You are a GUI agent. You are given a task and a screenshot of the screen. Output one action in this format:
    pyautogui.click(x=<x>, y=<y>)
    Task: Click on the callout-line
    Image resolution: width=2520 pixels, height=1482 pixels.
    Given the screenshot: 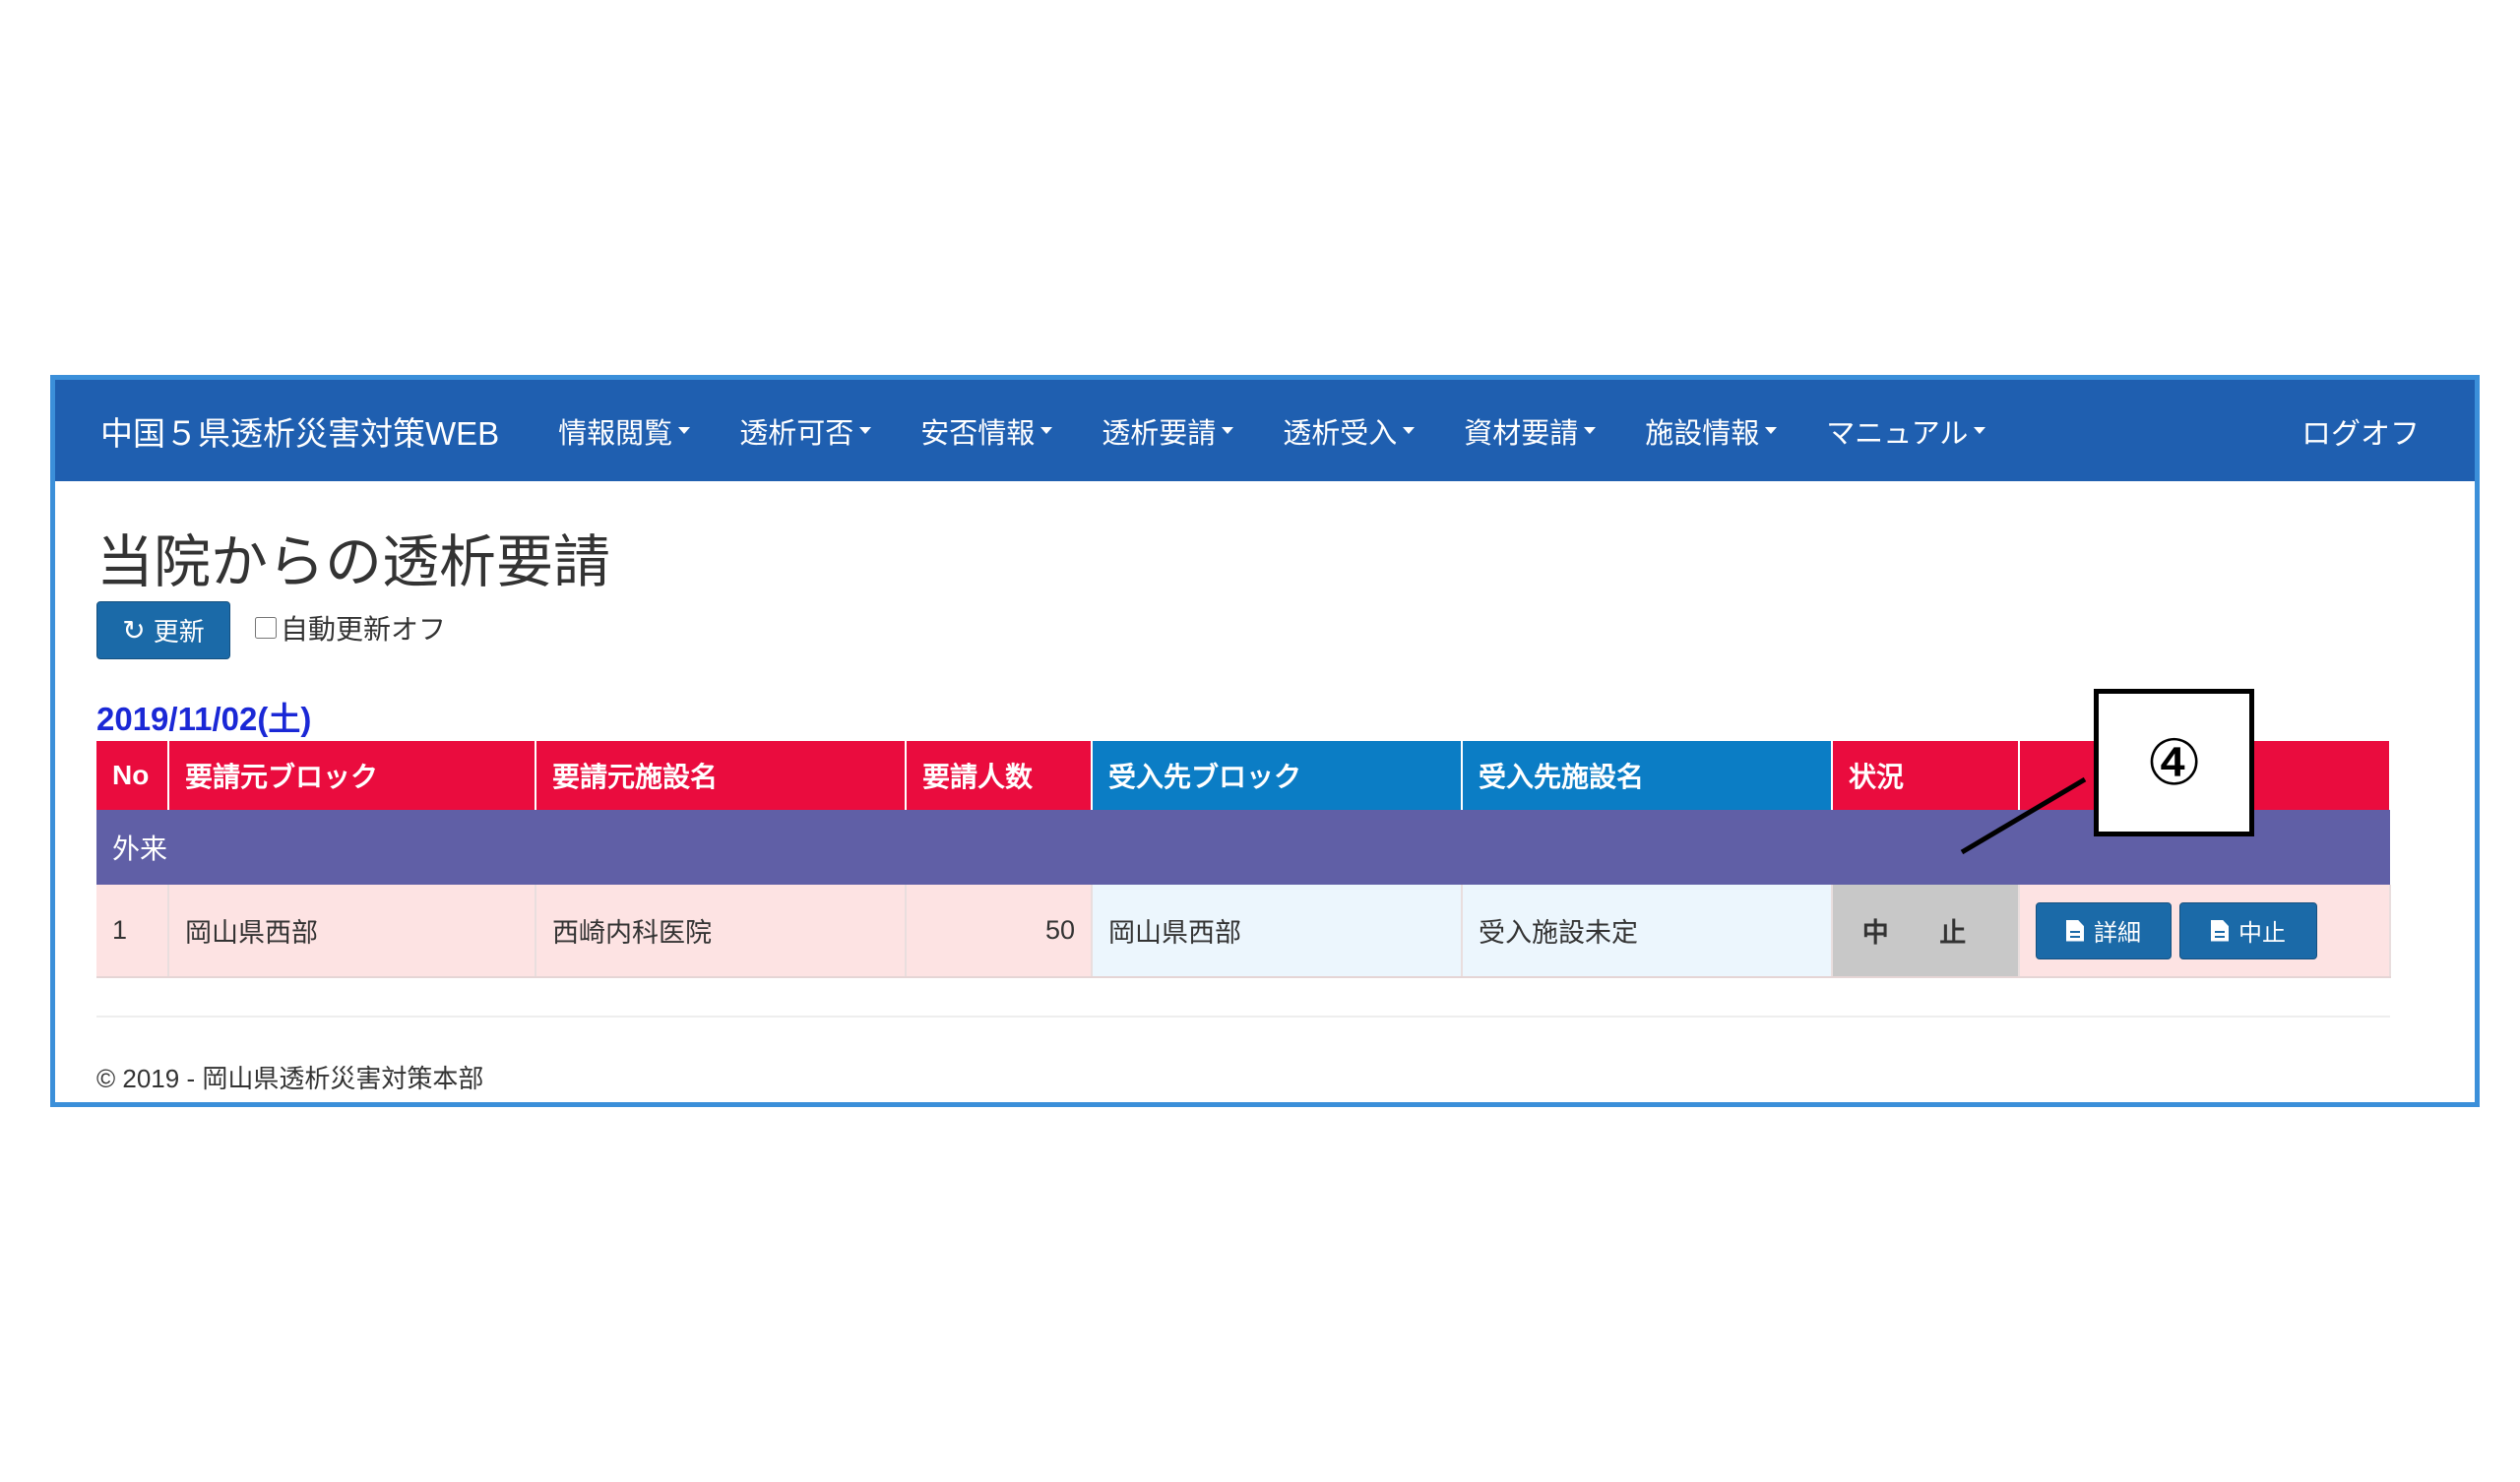 What is the action you would take?
    pyautogui.click(x=2023, y=815)
    